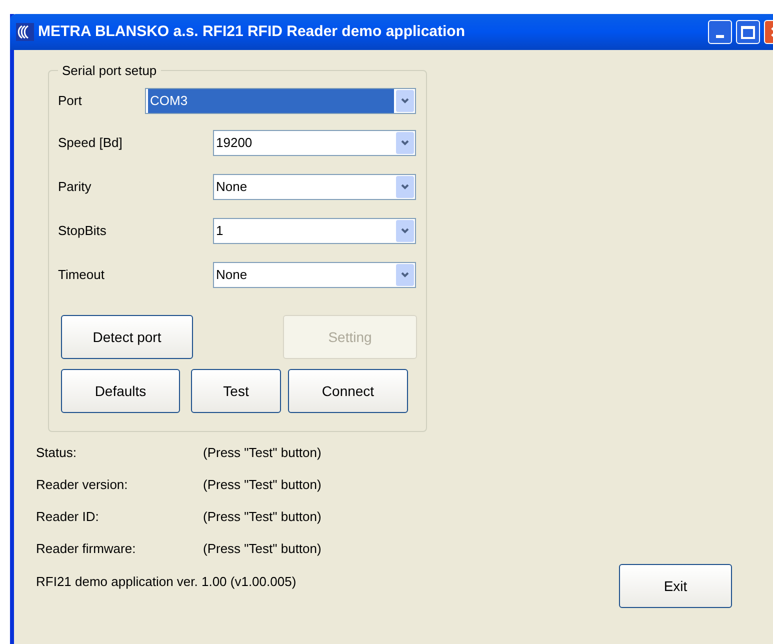 This screenshot has width=773, height=644. I want to click on maximize-button, so click(748, 32).